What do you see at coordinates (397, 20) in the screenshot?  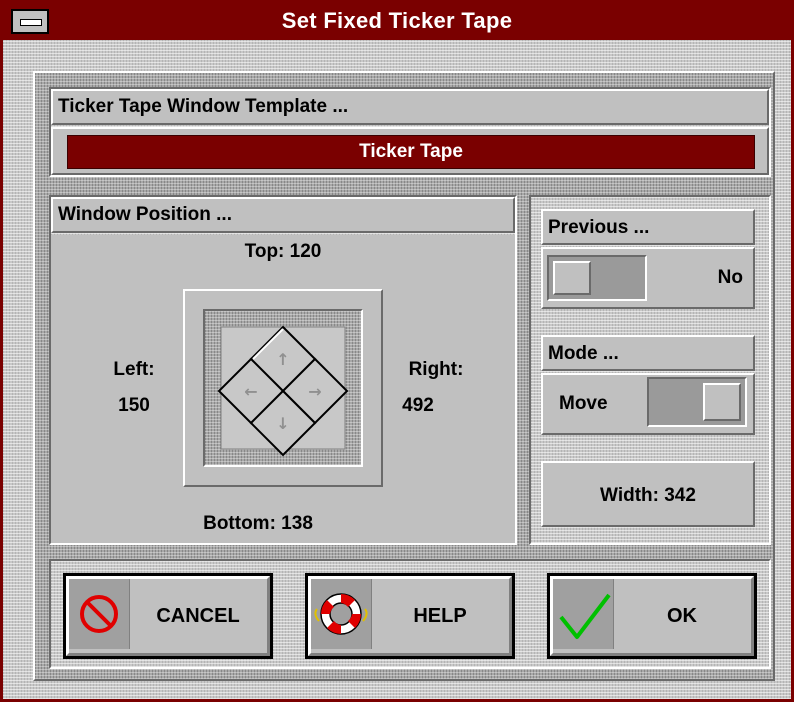 I see `window-title: Set Fixed Ticker Tape` at bounding box center [397, 20].